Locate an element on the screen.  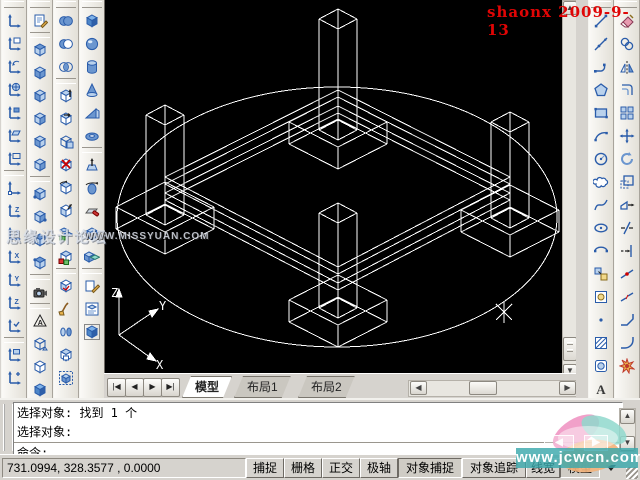
face-ucs-icon is located at coordinates (14, 135).